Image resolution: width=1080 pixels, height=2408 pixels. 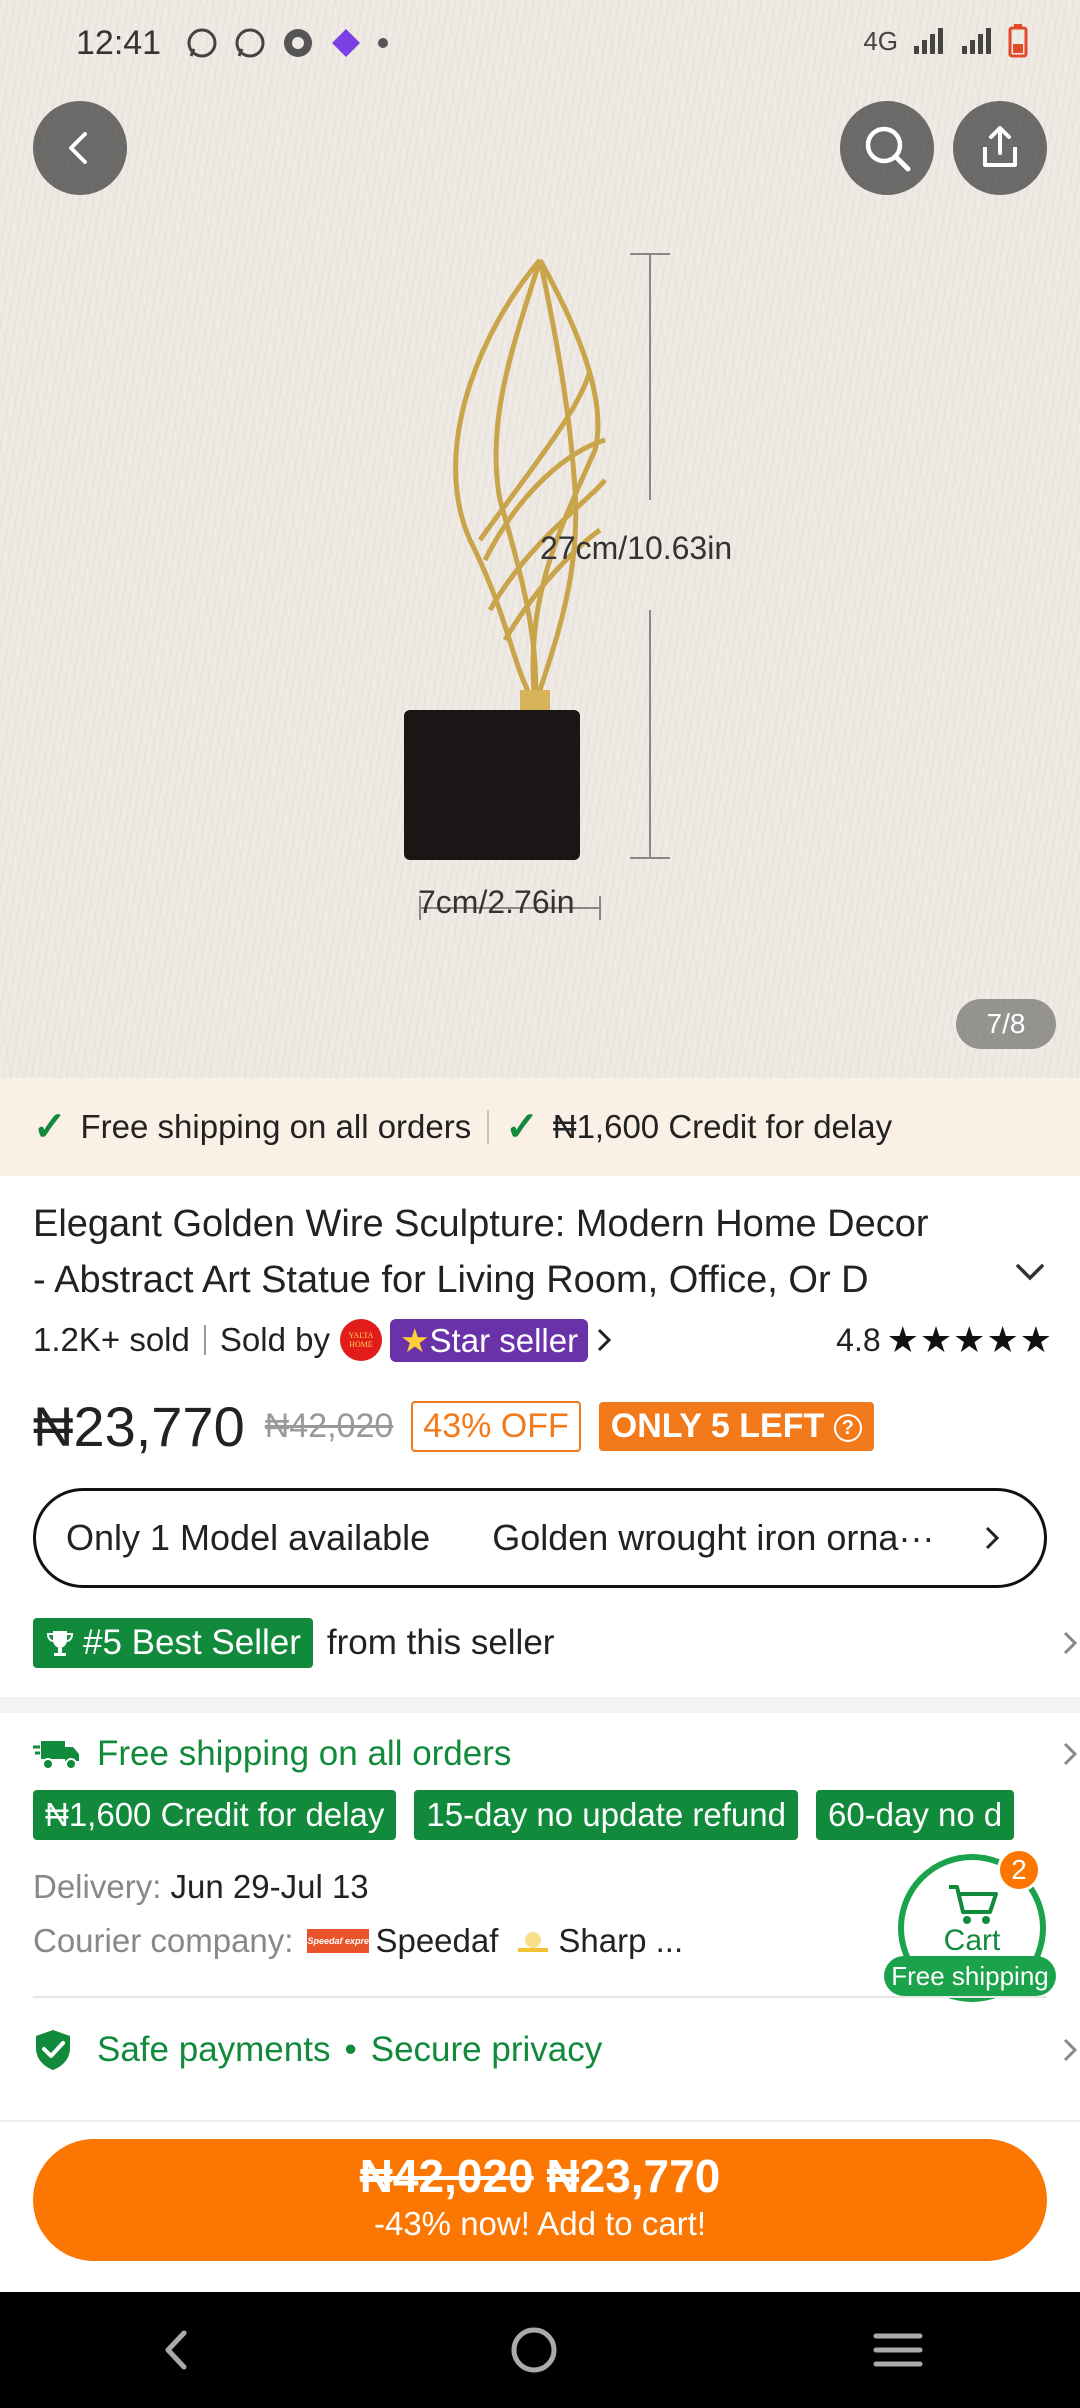 I want to click on promo-divider, so click(x=488, y=1127).